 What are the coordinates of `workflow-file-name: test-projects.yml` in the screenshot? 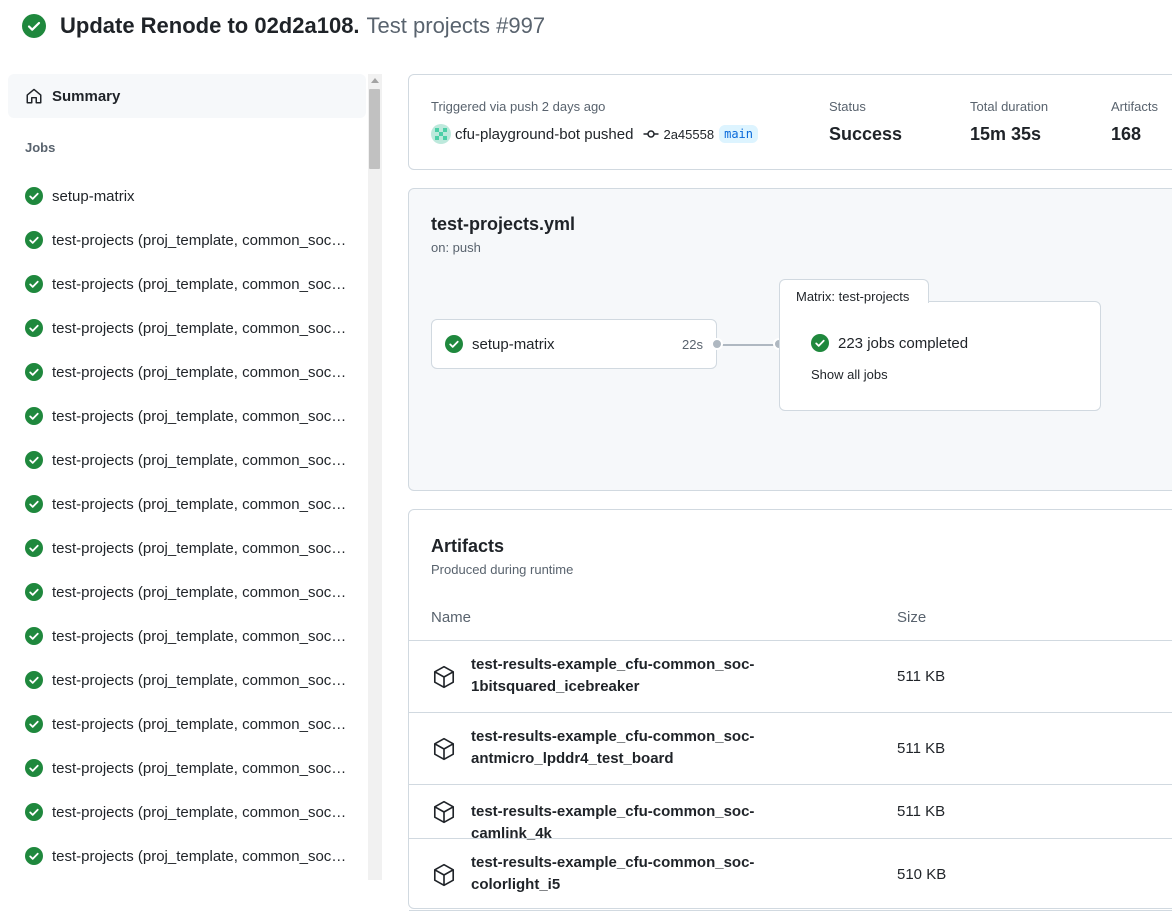 It's located at (503, 224).